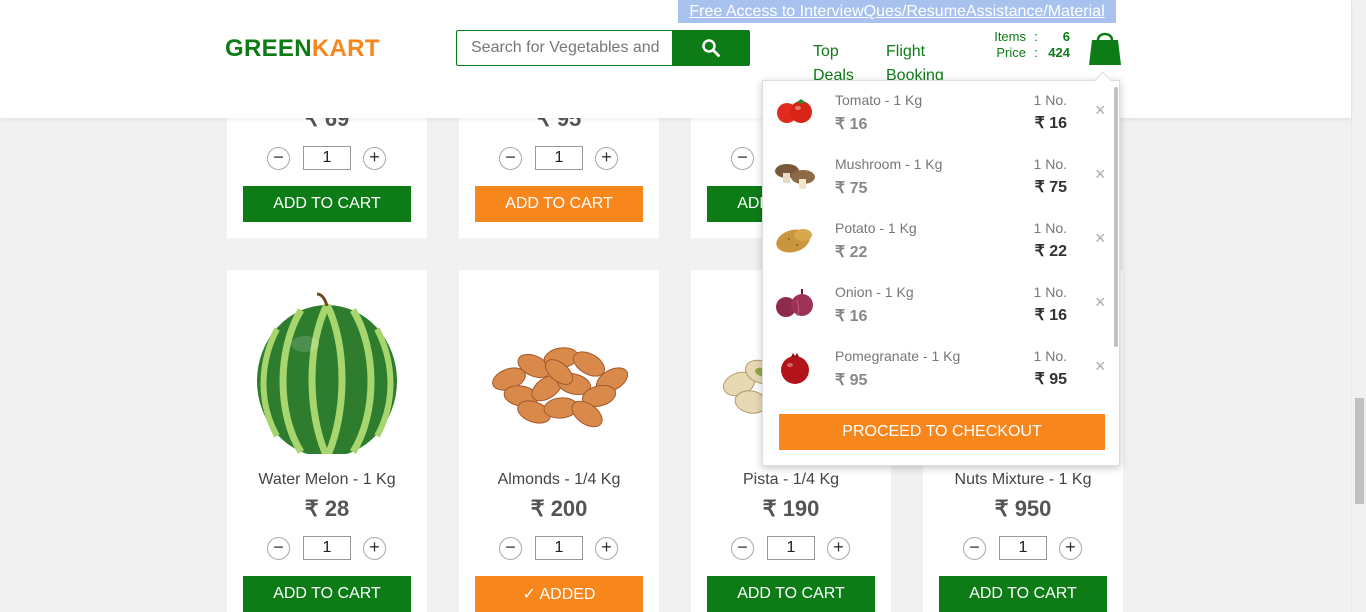  Describe the element at coordinates (874, 292) in the screenshot. I see `cart-item-name: Onion - 1 Kg` at that location.